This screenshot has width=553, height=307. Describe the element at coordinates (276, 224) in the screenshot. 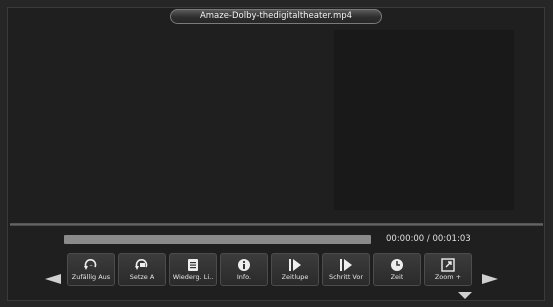

I see `control-panel-divider` at that location.